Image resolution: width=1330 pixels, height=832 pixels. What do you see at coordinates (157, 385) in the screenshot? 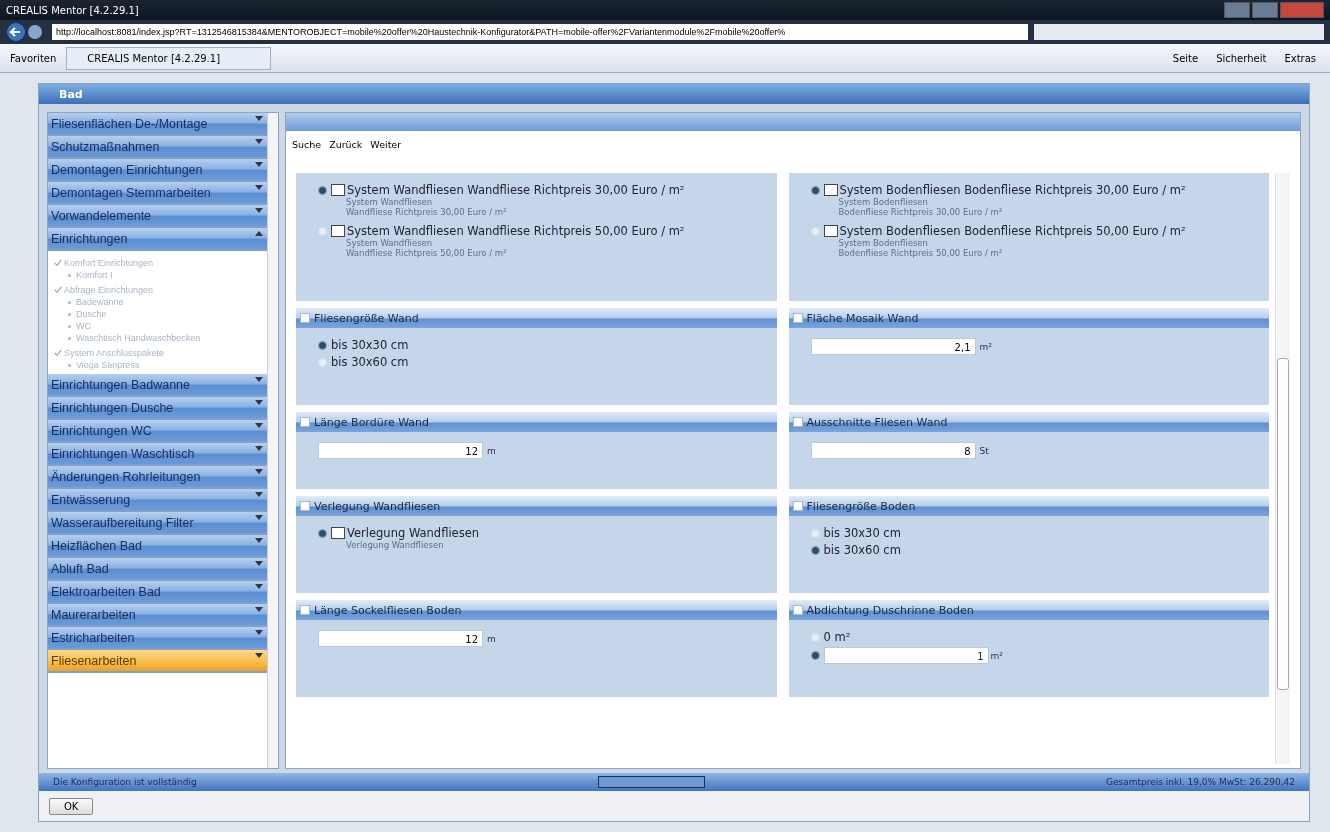
I see `accordion-header: Einrichtungen Badwanne` at bounding box center [157, 385].